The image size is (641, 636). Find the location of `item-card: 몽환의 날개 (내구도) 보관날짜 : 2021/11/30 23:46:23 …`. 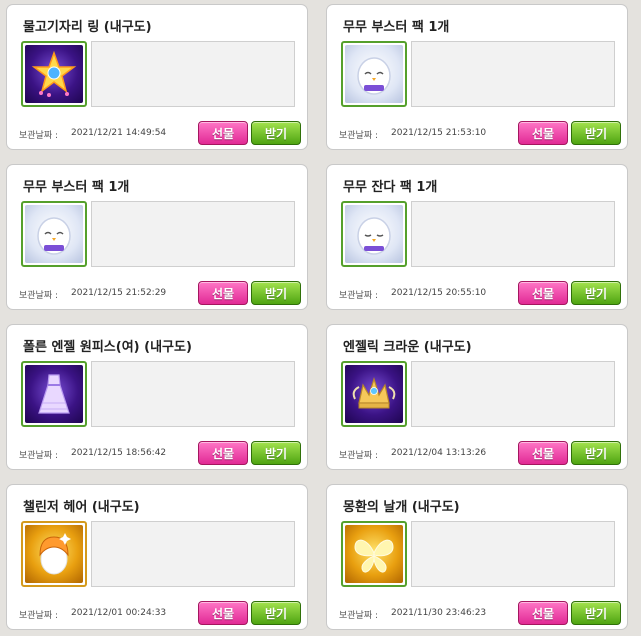

item-card: 몽환의 날개 (내구도) 보관날짜 : 2021/11/30 23:46:23 … is located at coordinates (477, 557).